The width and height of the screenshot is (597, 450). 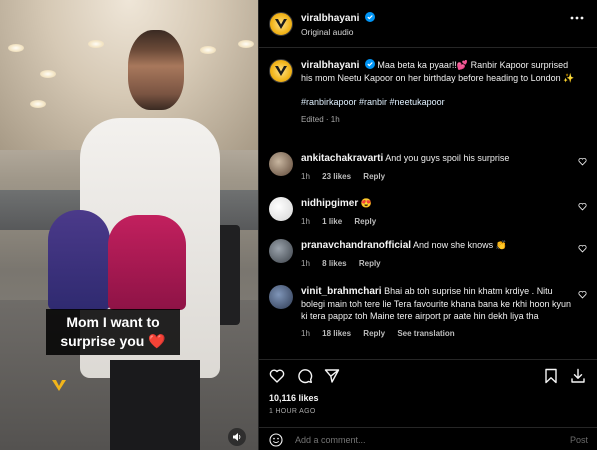 What do you see at coordinates (292, 411) in the screenshot?
I see `post-time-ago: 1 HOUR AGO` at bounding box center [292, 411].